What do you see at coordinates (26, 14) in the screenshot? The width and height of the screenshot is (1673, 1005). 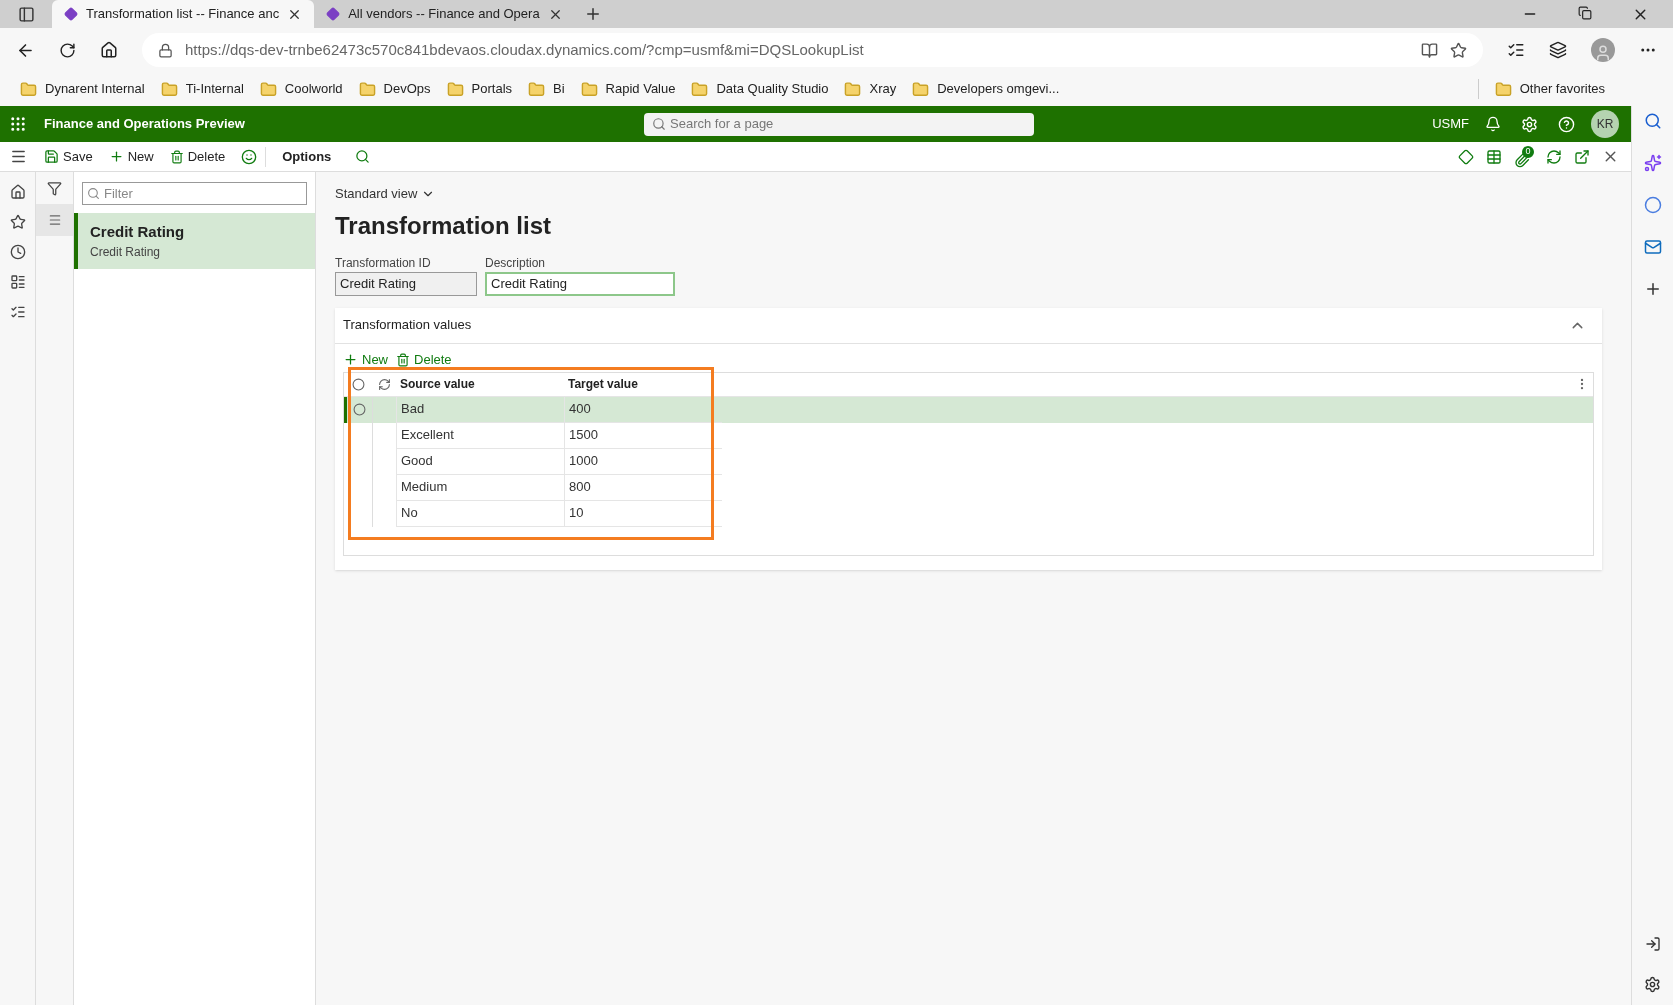 I see `tab-actions-icon` at bounding box center [26, 14].